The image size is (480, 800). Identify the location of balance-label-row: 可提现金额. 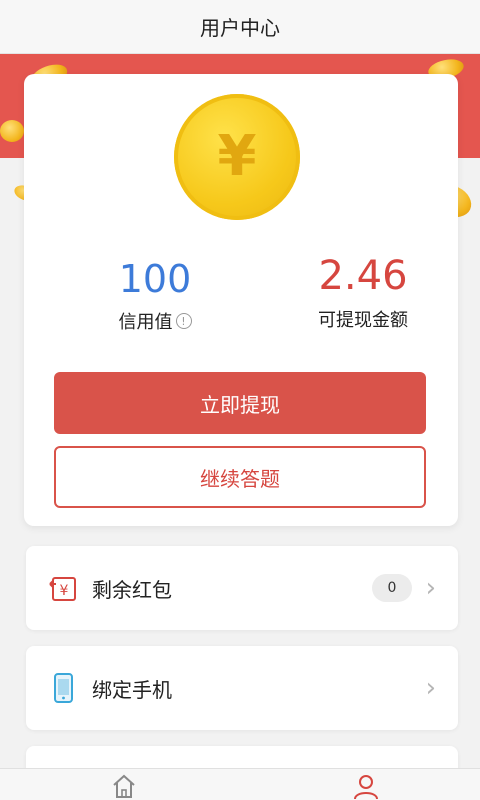
(363, 319).